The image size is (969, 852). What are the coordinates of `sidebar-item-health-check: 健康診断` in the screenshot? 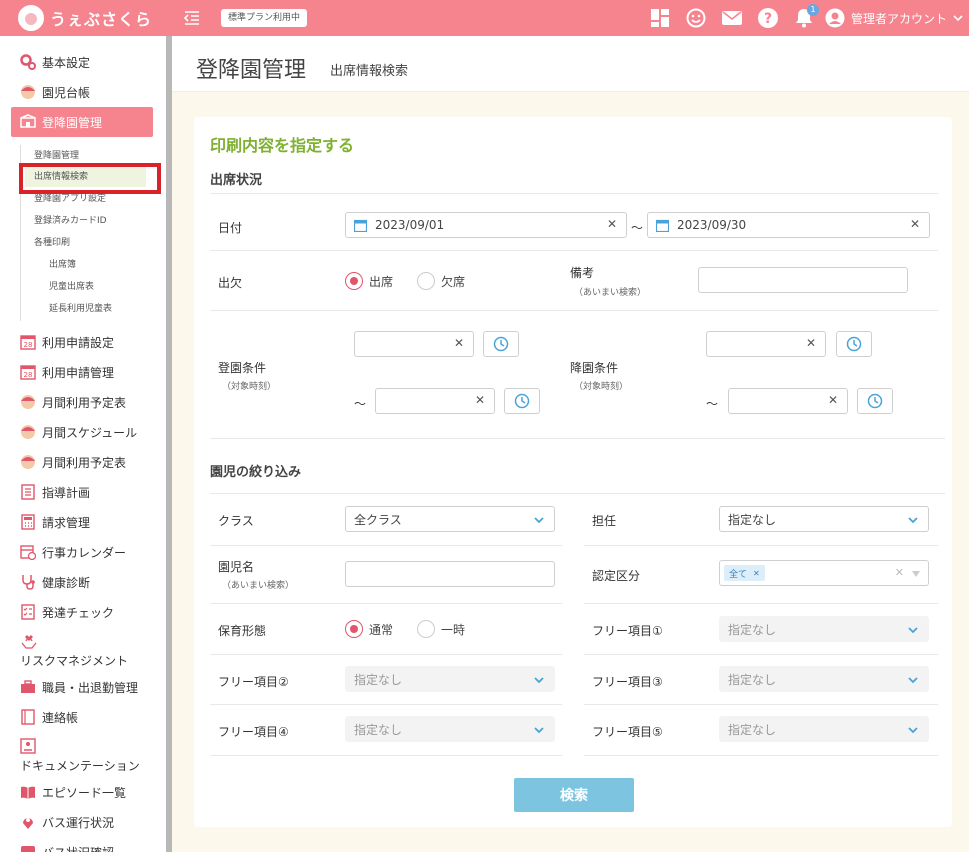 It's located at (55, 582).